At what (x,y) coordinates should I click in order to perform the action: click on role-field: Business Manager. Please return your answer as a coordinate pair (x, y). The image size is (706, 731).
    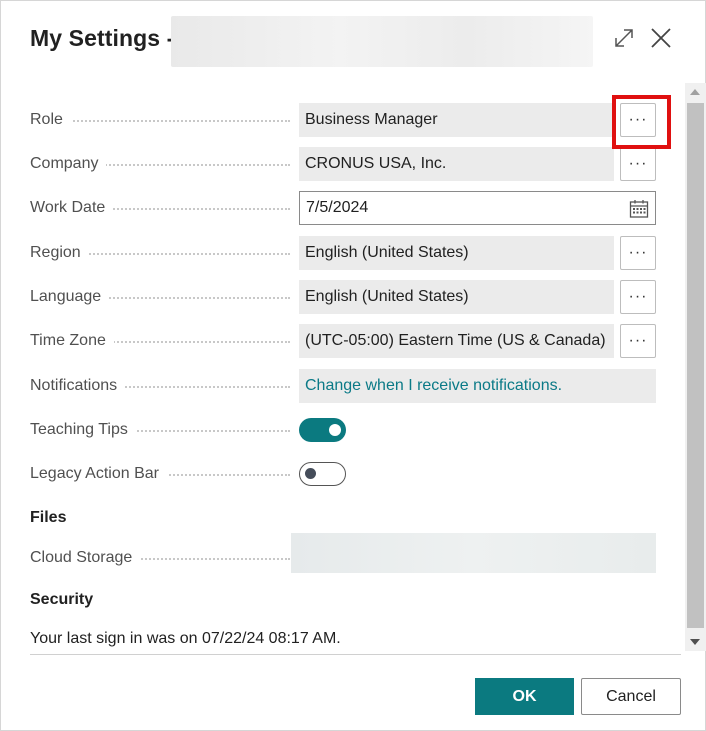
    Looking at the image, I should click on (456, 120).